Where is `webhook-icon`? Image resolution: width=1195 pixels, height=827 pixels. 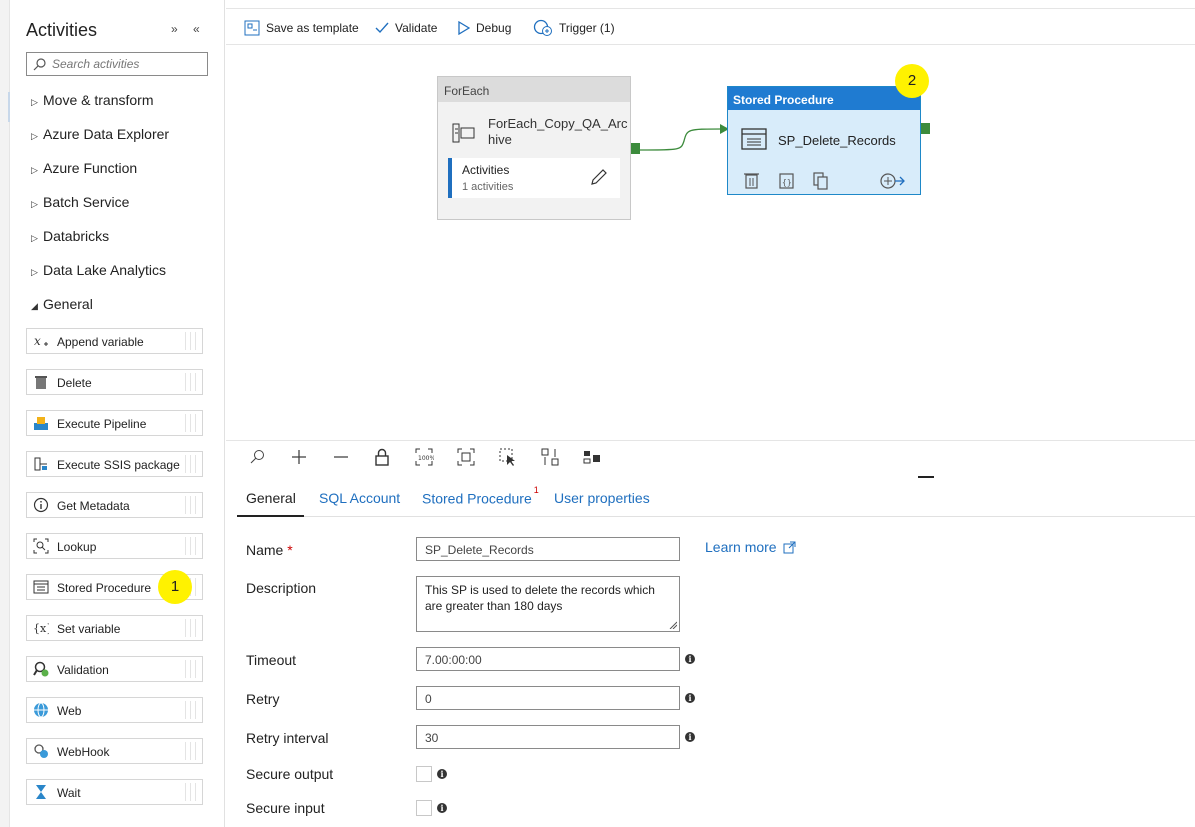 webhook-icon is located at coordinates (41, 751).